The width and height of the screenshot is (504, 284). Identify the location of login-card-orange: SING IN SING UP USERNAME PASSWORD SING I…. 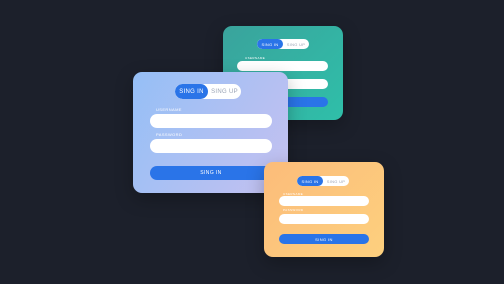
(324, 209).